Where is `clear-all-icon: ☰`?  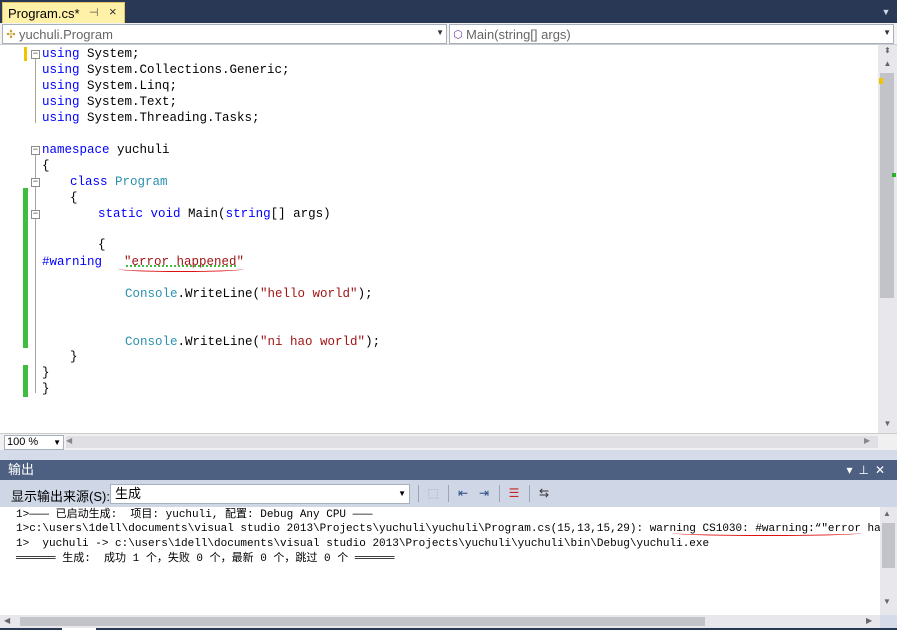 clear-all-icon: ☰ is located at coordinates (514, 493).